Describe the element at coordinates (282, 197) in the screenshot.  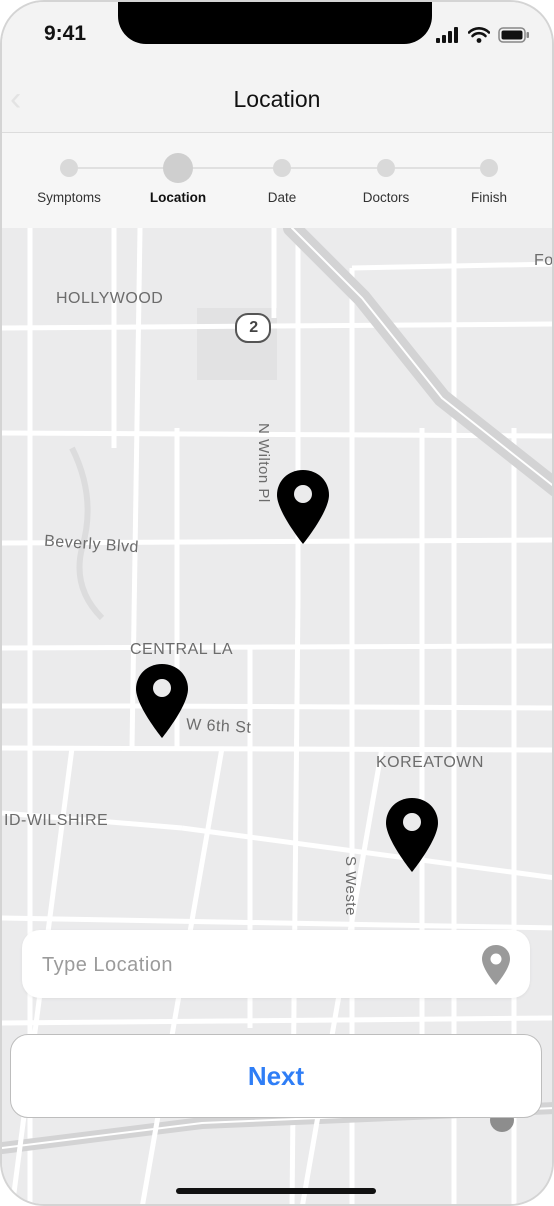
I see `step-label: Date` at that location.